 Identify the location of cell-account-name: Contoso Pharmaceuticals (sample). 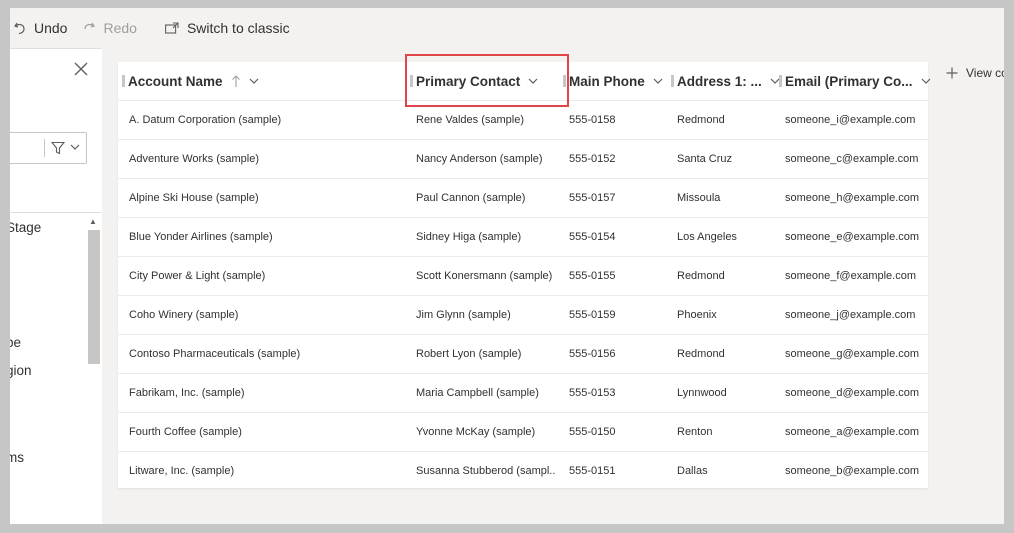
(264, 354).